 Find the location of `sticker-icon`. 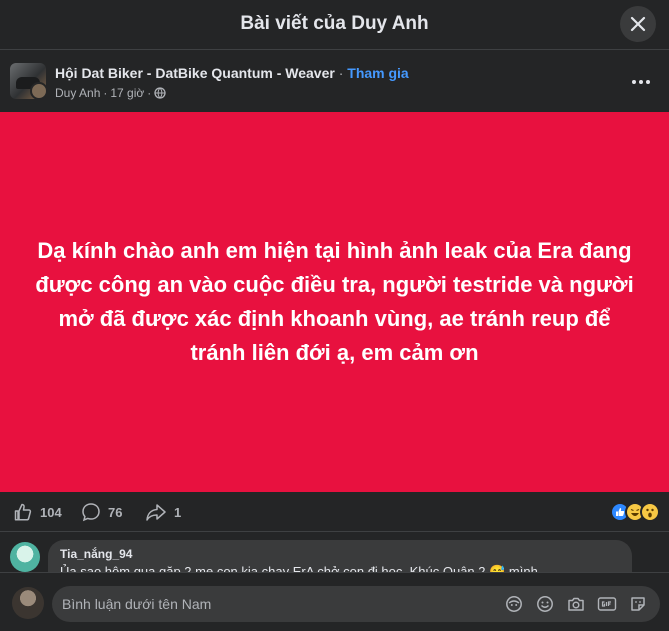

sticker-icon is located at coordinates (638, 604).